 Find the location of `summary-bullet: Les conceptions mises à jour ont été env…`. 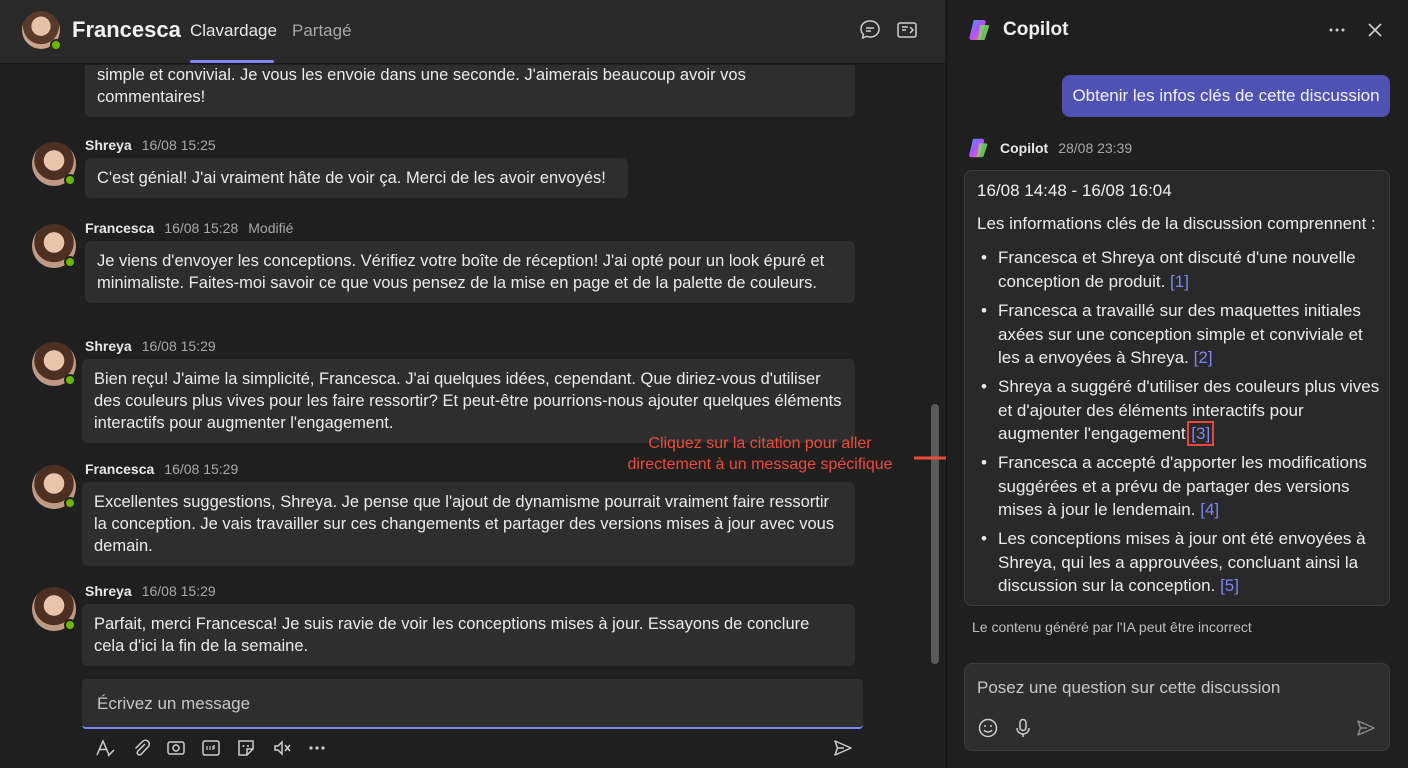

summary-bullet: Les conceptions mises à jour ont été env… is located at coordinates (1182, 562).